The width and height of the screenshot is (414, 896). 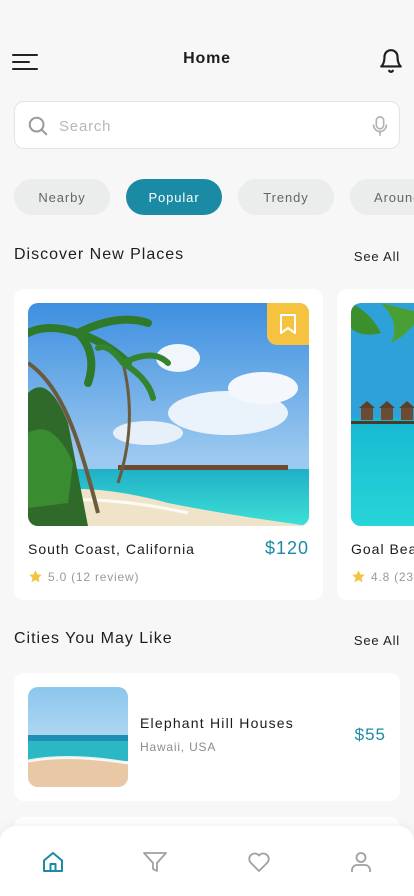 What do you see at coordinates (259, 862) in the screenshot?
I see `heart-icon` at bounding box center [259, 862].